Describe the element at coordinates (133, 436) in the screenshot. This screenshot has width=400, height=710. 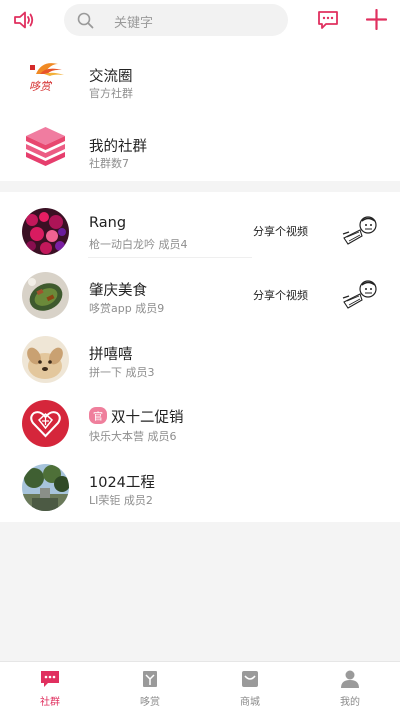
I see `group-subtitle: 快乐大本营 成员6` at that location.